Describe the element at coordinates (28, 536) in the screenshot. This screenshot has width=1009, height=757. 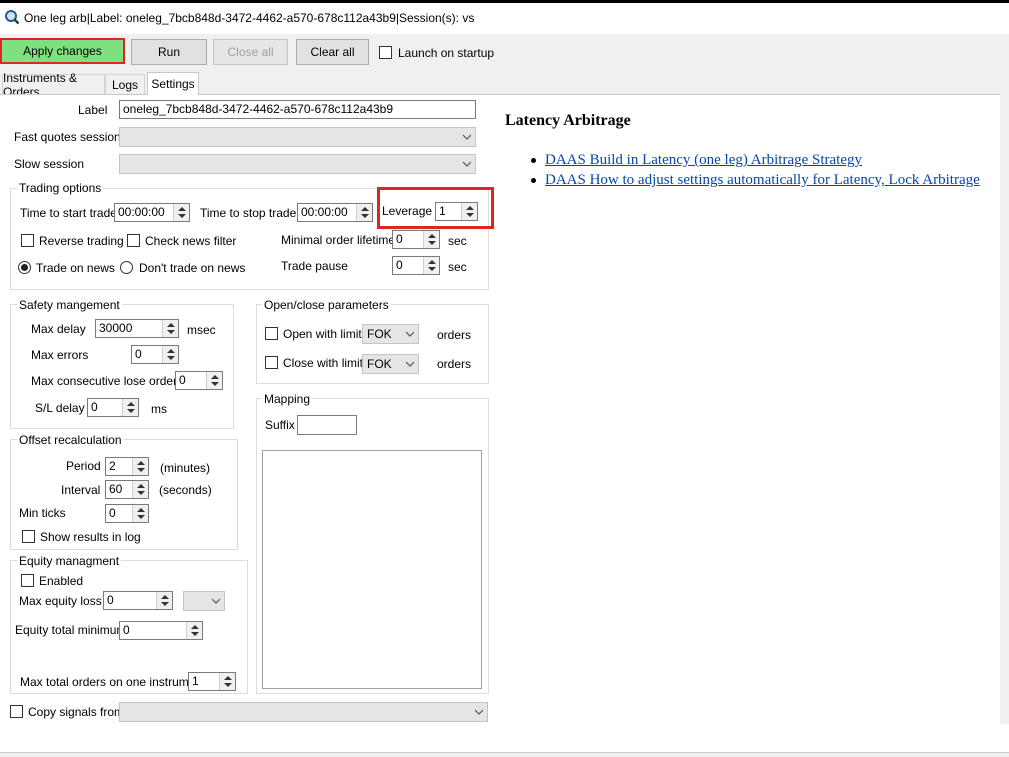
I see `show-results-checkbox` at that location.